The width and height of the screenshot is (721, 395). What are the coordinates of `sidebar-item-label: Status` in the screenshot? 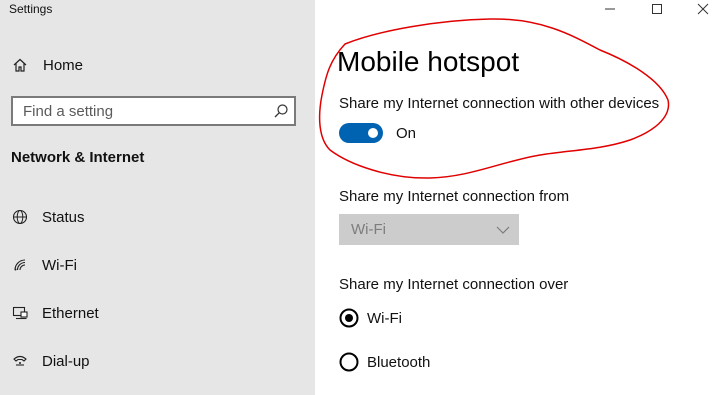 It's located at (63, 217).